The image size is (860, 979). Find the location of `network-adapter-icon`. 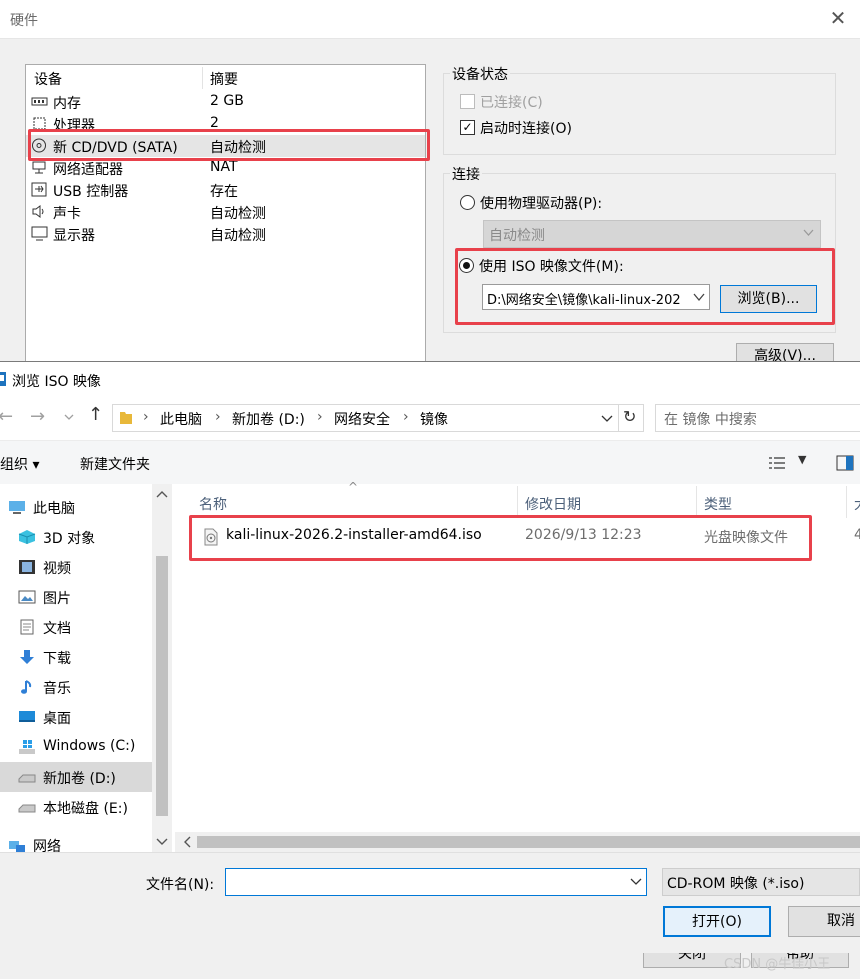

network-adapter-icon is located at coordinates (39, 167).